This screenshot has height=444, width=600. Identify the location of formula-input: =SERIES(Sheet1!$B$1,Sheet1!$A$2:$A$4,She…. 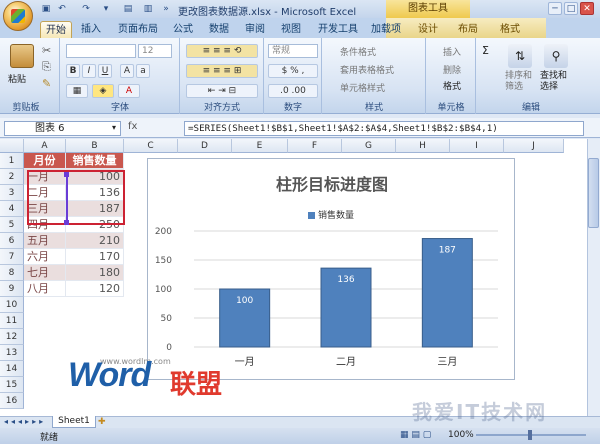
(384, 128).